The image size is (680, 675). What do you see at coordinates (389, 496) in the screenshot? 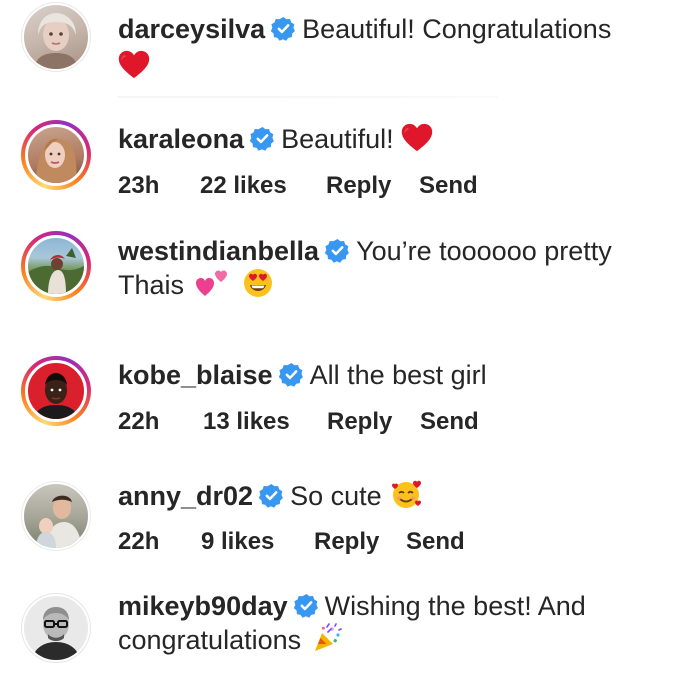
I see `comment-body: anny_dr02 So cute` at bounding box center [389, 496].